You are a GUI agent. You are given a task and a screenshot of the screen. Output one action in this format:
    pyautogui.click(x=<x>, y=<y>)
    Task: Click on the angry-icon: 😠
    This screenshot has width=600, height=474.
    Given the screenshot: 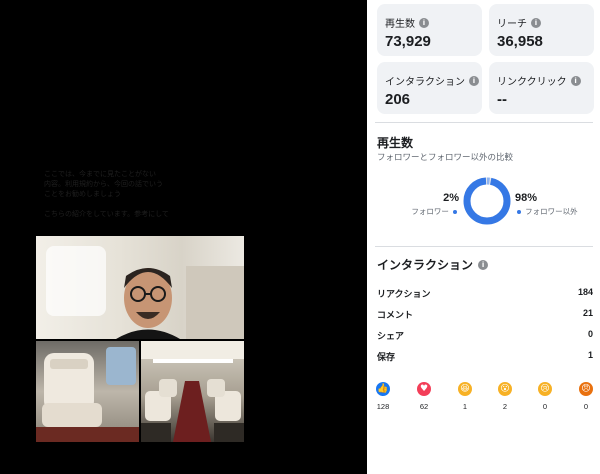 What is the action you would take?
    pyautogui.click(x=586, y=389)
    